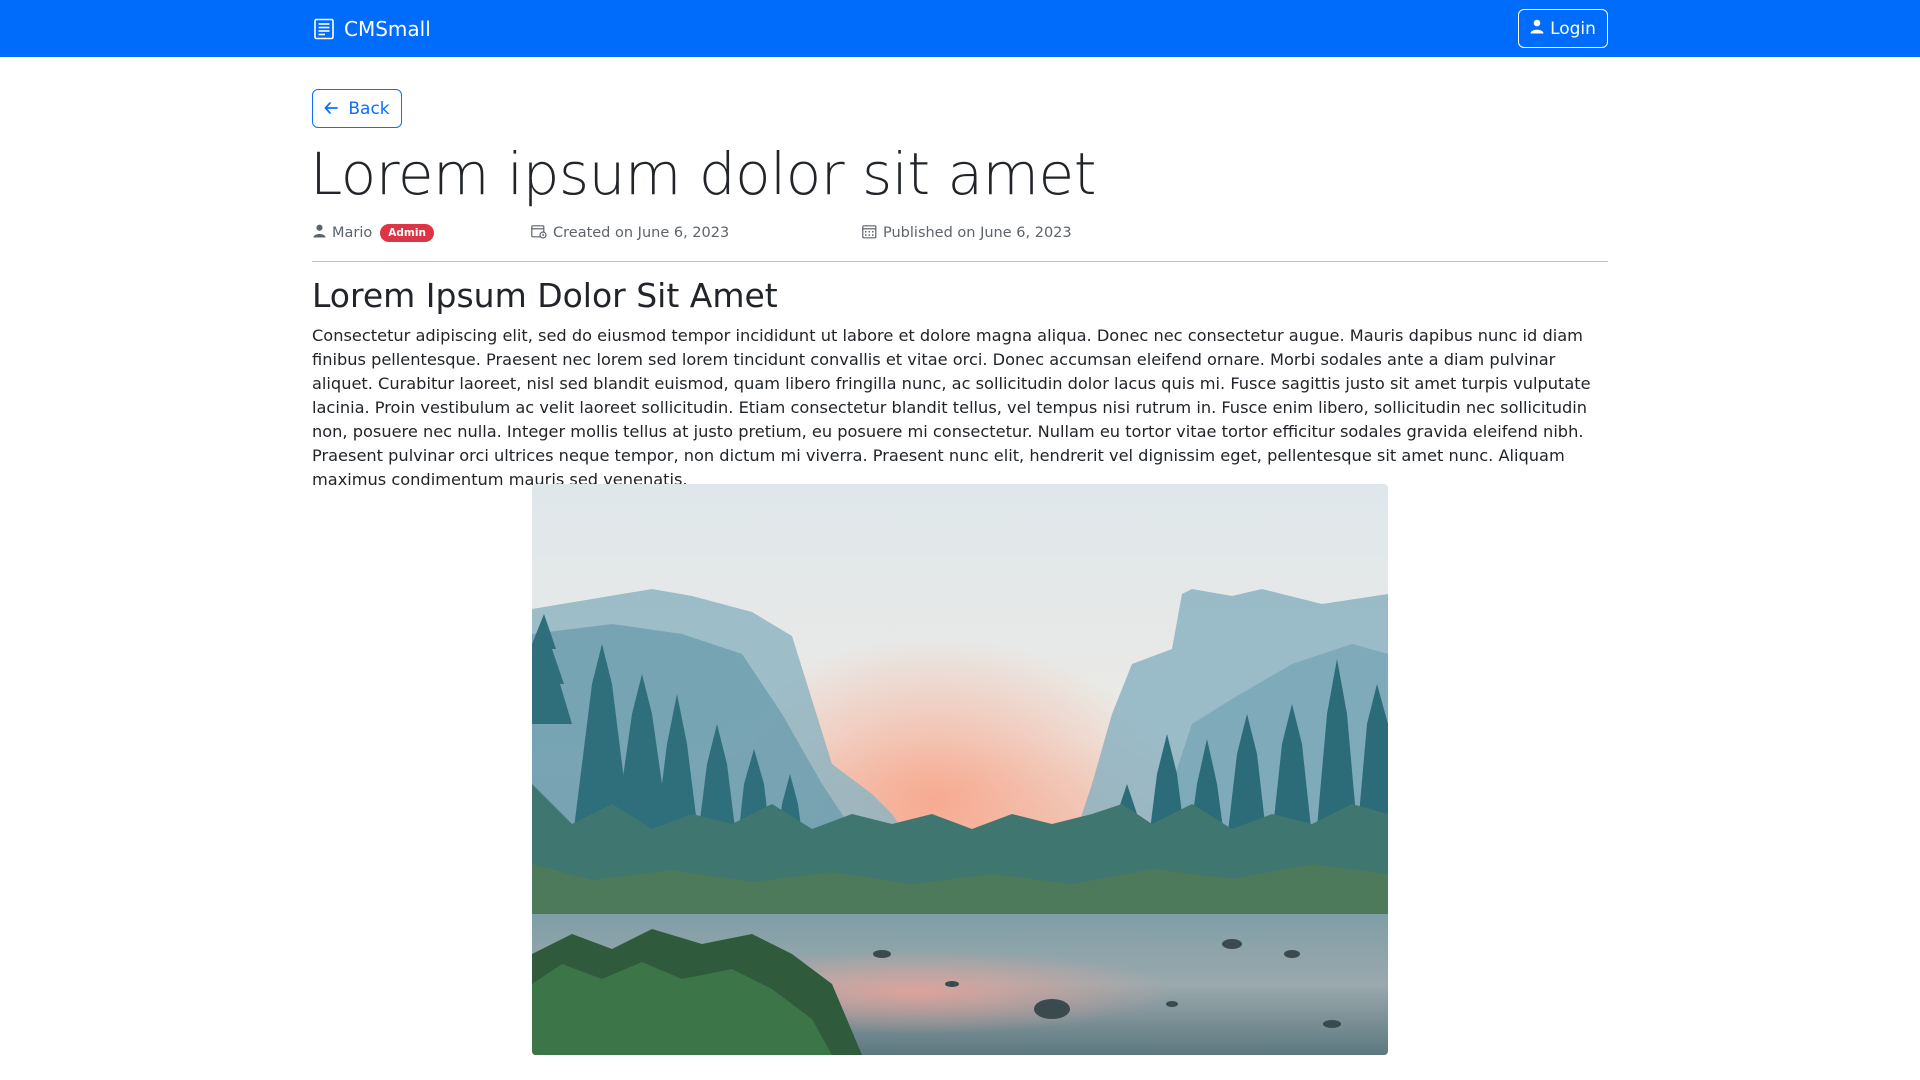  What do you see at coordinates (960, 261) in the screenshot?
I see `divider` at bounding box center [960, 261].